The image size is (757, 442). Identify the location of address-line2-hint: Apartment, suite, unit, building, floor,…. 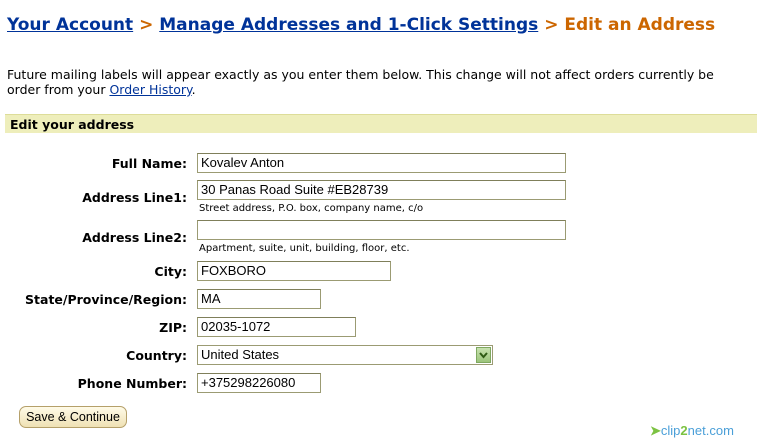
(304, 248).